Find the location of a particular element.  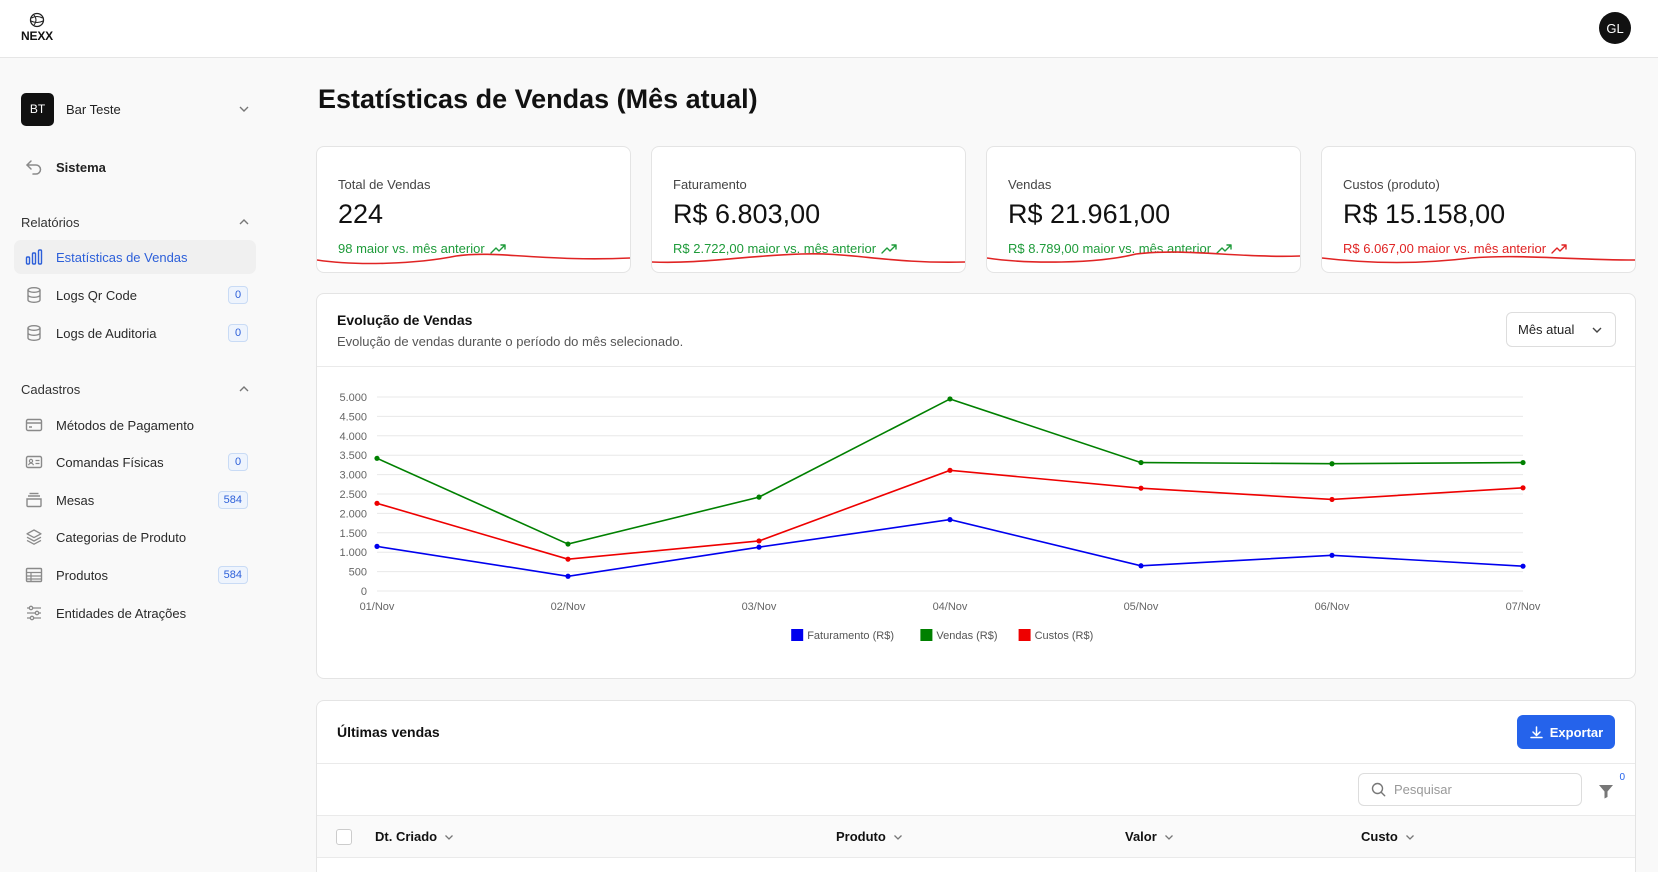

sidebar-item-categorias-de-produto: Categorias de Produto is located at coordinates (135, 537).